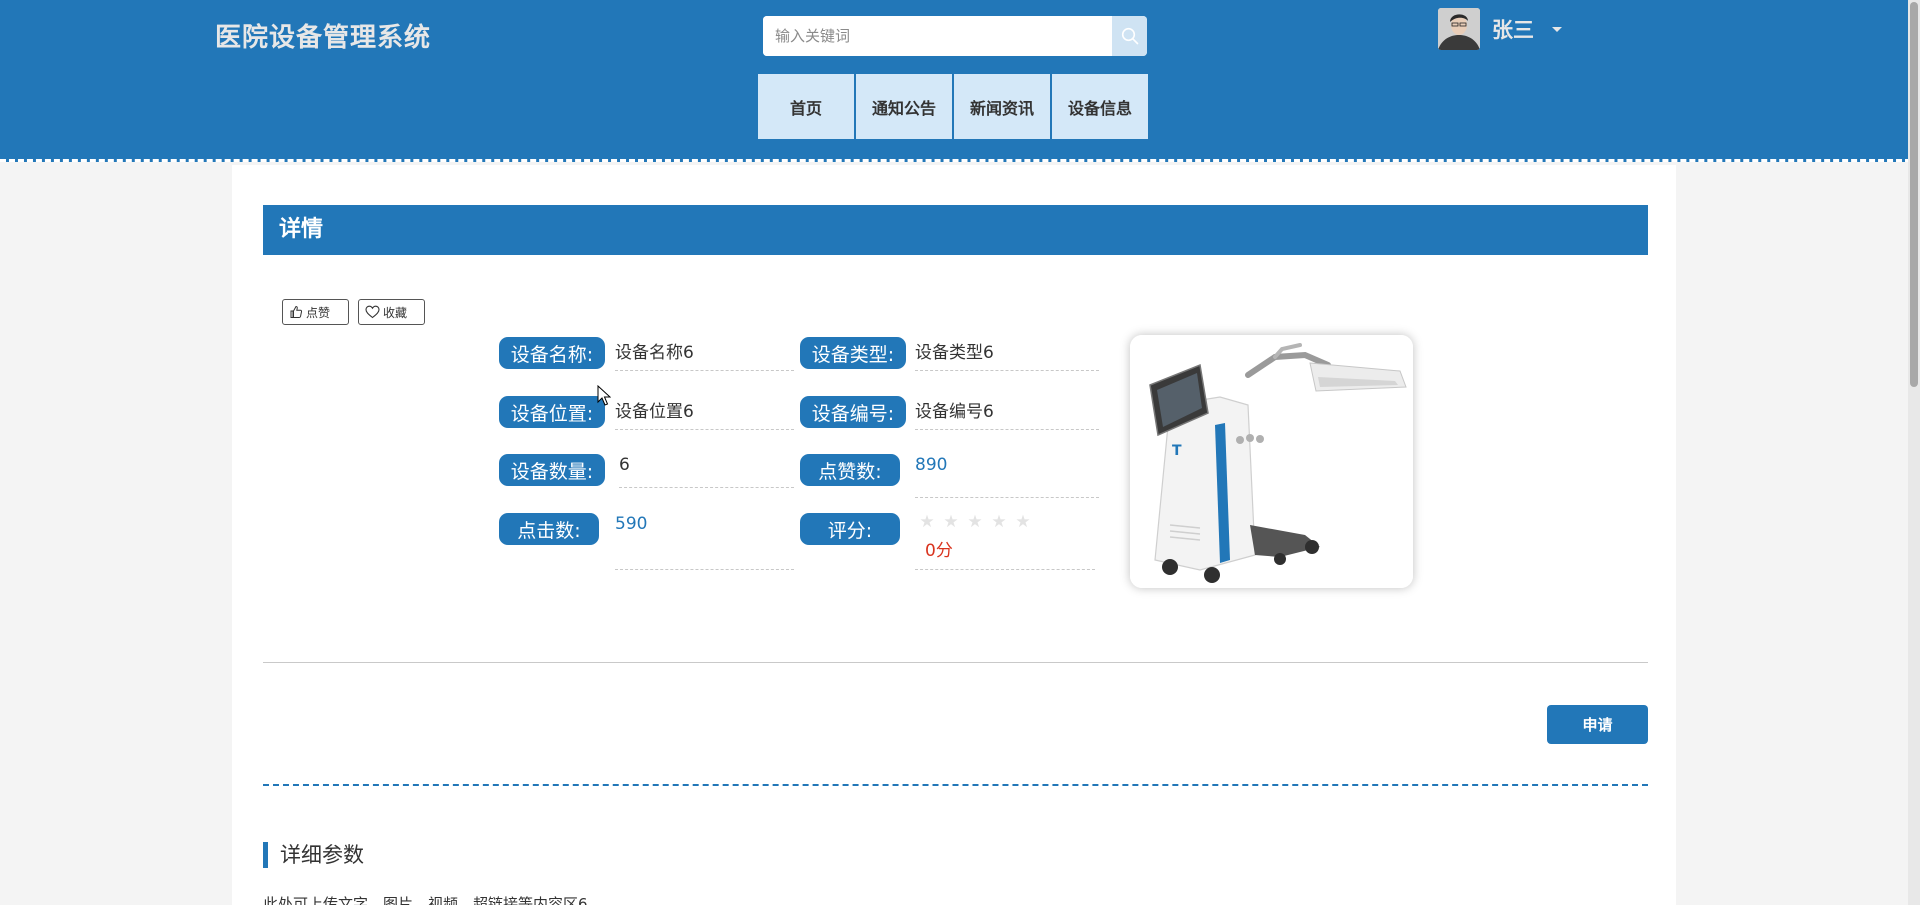 The width and height of the screenshot is (1920, 905). What do you see at coordinates (806, 106) in the screenshot?
I see `nav-home: 首页` at bounding box center [806, 106].